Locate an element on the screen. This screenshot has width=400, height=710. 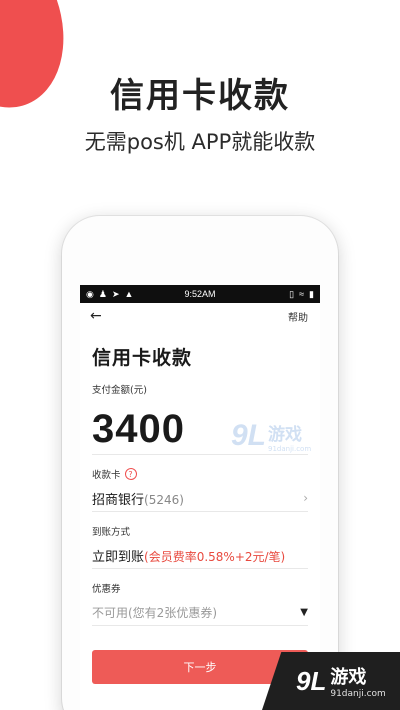
watermark-center: 9L 游戏 91danji.com is located at coordinates (271, 436).